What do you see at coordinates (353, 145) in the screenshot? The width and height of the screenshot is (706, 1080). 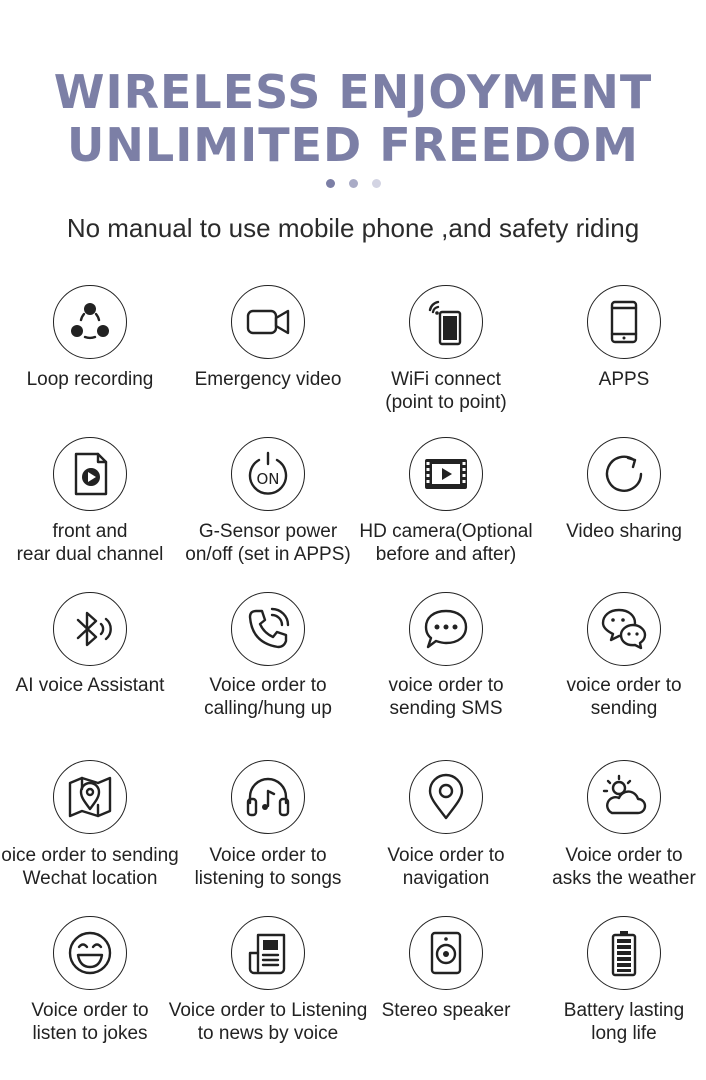 I see `title-line-2: UNLIMITED FREEDOM` at bounding box center [353, 145].